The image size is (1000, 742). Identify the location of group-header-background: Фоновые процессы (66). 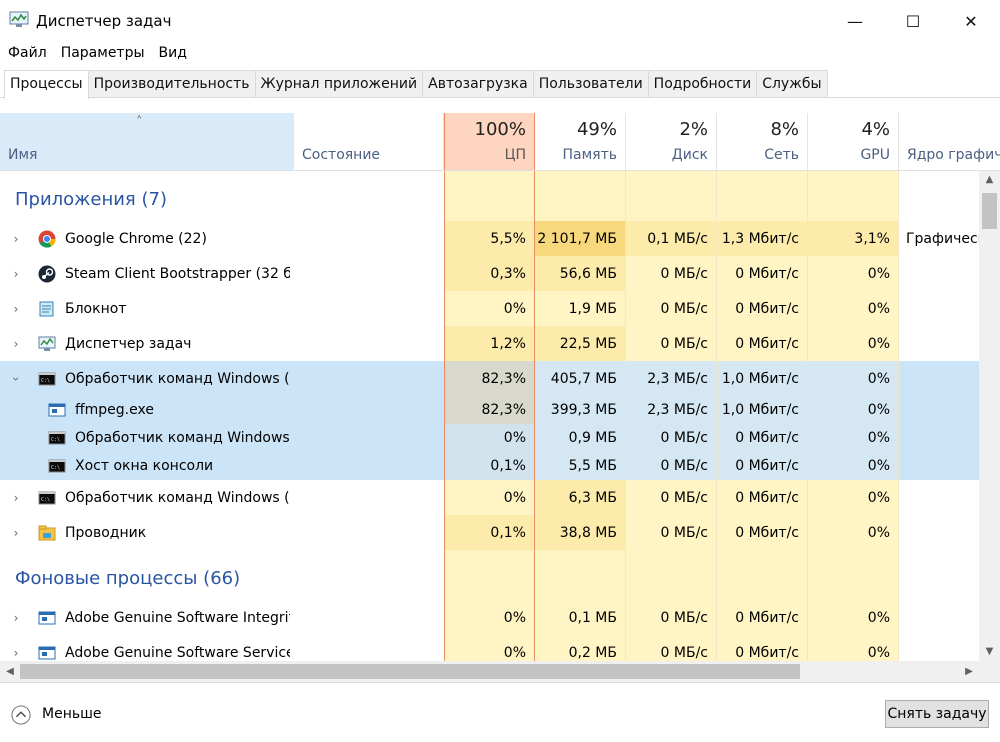
(489, 575).